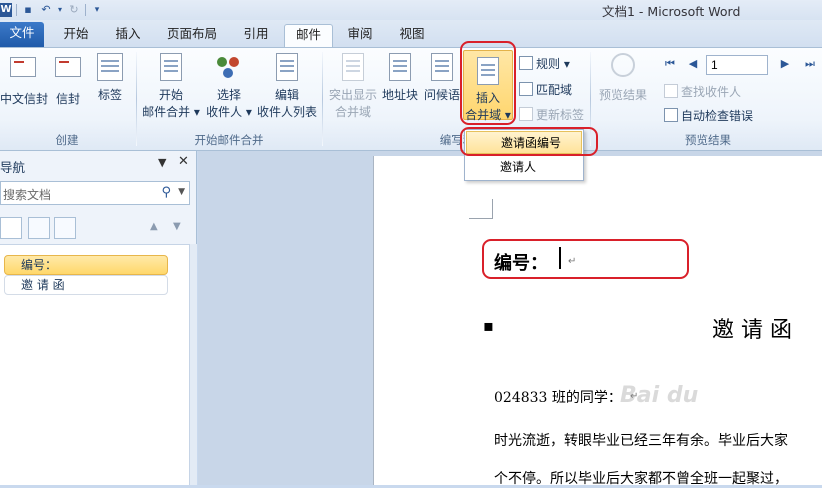  I want to click on tab-view: 视图, so click(412, 35).